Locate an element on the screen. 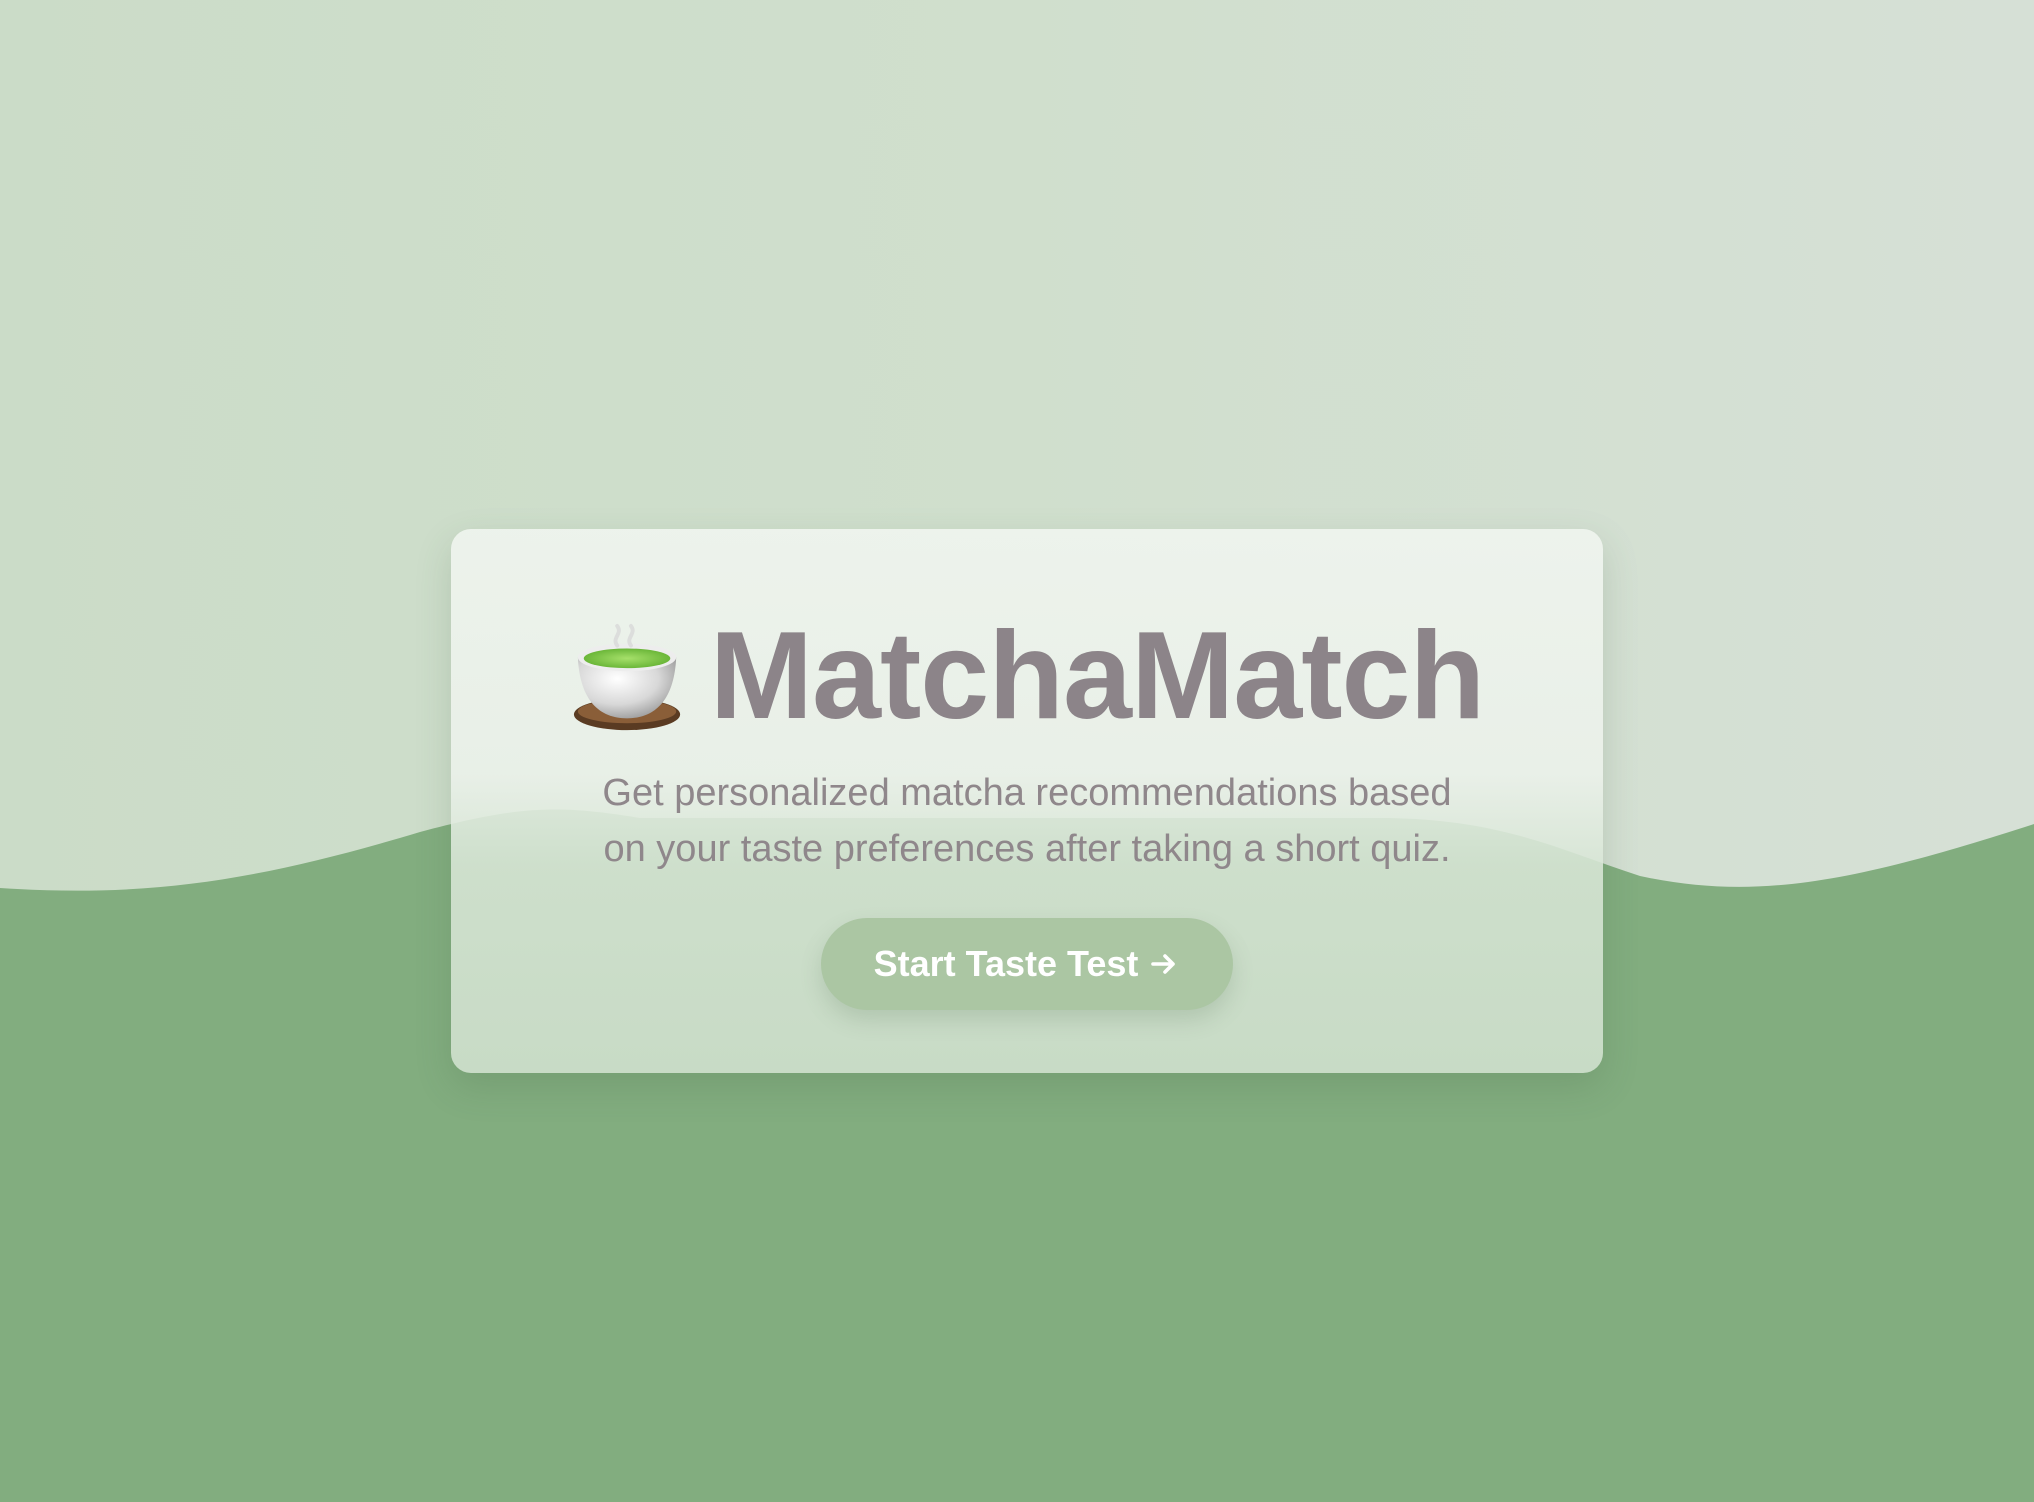  start-taste-test-button: Start Taste Test is located at coordinates (1027, 964).